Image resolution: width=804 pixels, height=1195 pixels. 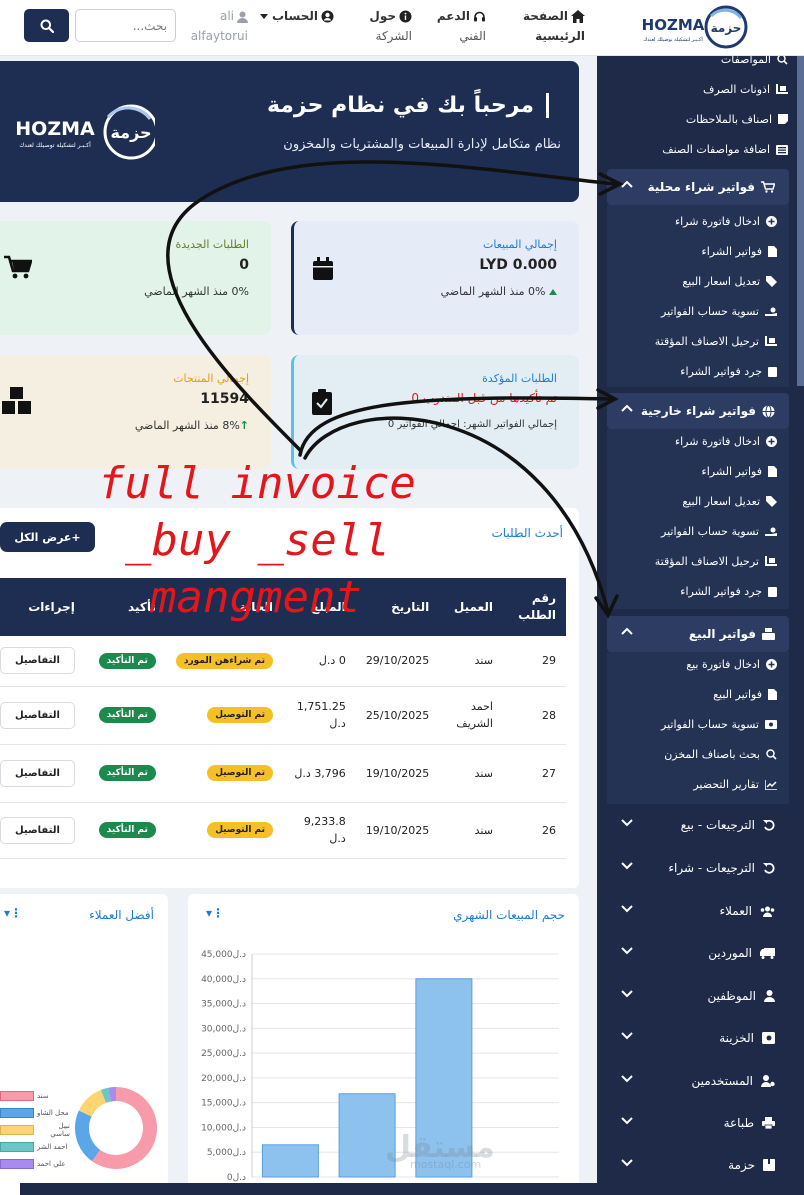 What do you see at coordinates (739, 251) in the screenshot?
I see `sidebar-item-local-invoices: فواتير الشراء` at bounding box center [739, 251].